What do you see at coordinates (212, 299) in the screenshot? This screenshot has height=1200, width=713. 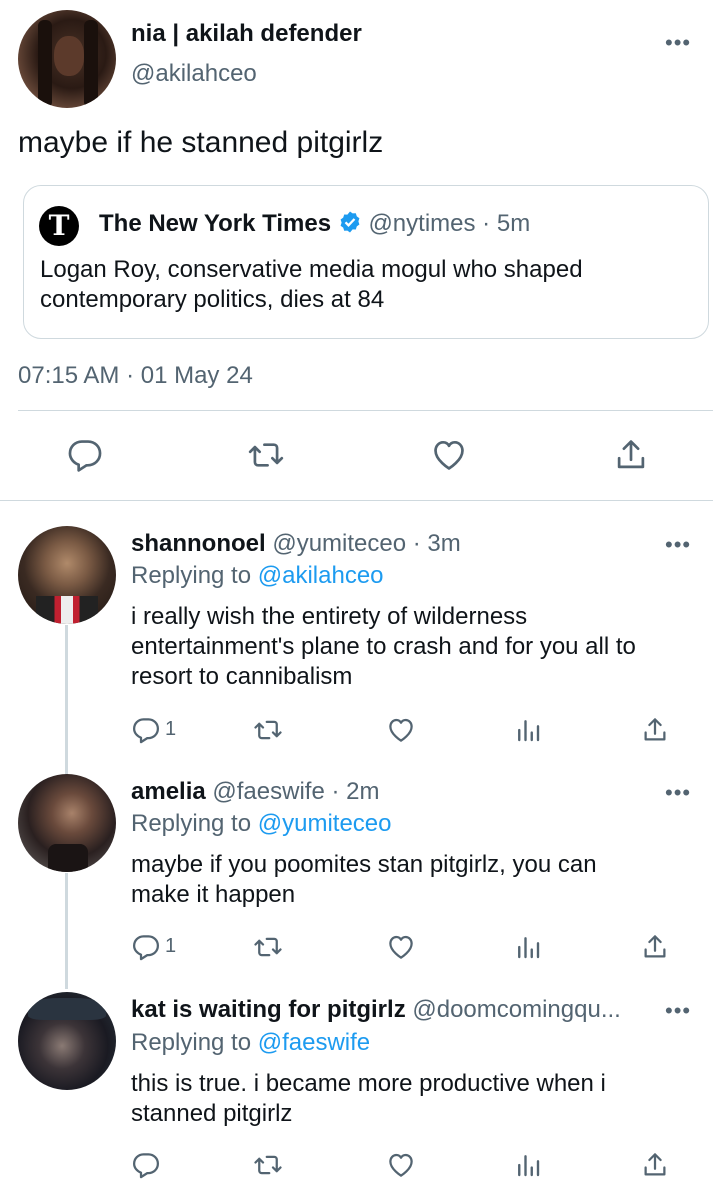 I see `quoted-text-line2: contemporary politics, dies at 84` at bounding box center [212, 299].